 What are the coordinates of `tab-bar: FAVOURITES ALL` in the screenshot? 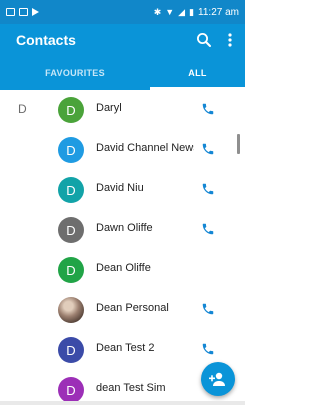 It's located at (122, 73).